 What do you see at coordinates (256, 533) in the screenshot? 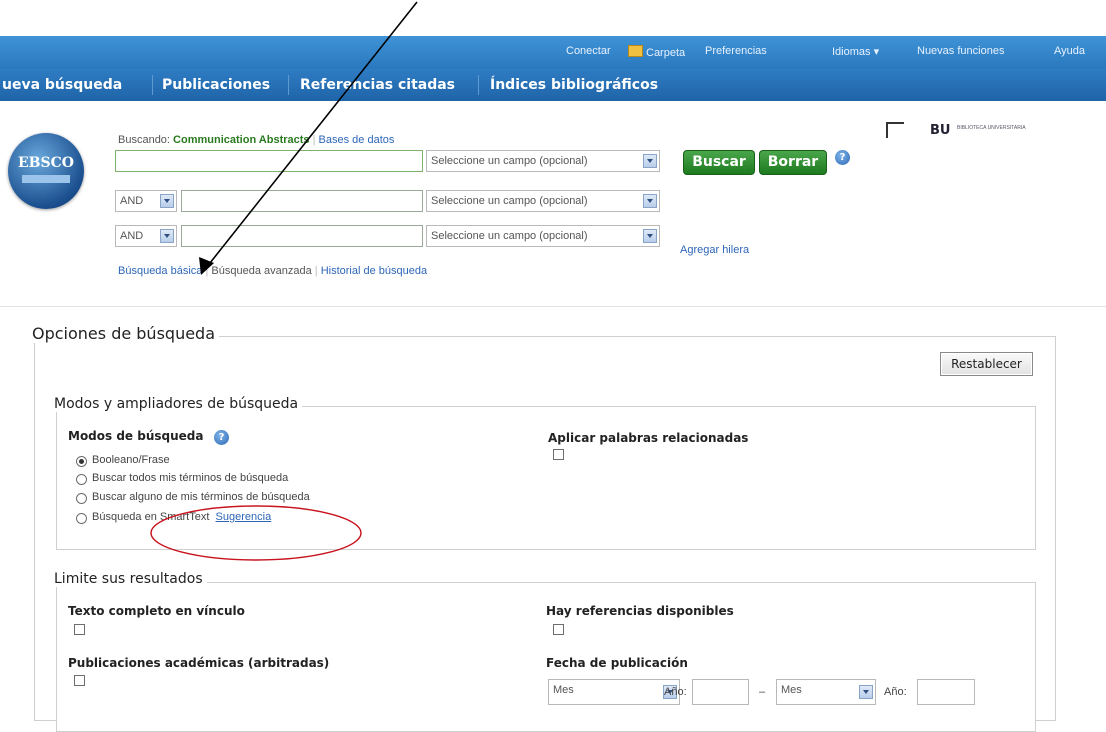
I see `annotation-red-ellipse` at bounding box center [256, 533].